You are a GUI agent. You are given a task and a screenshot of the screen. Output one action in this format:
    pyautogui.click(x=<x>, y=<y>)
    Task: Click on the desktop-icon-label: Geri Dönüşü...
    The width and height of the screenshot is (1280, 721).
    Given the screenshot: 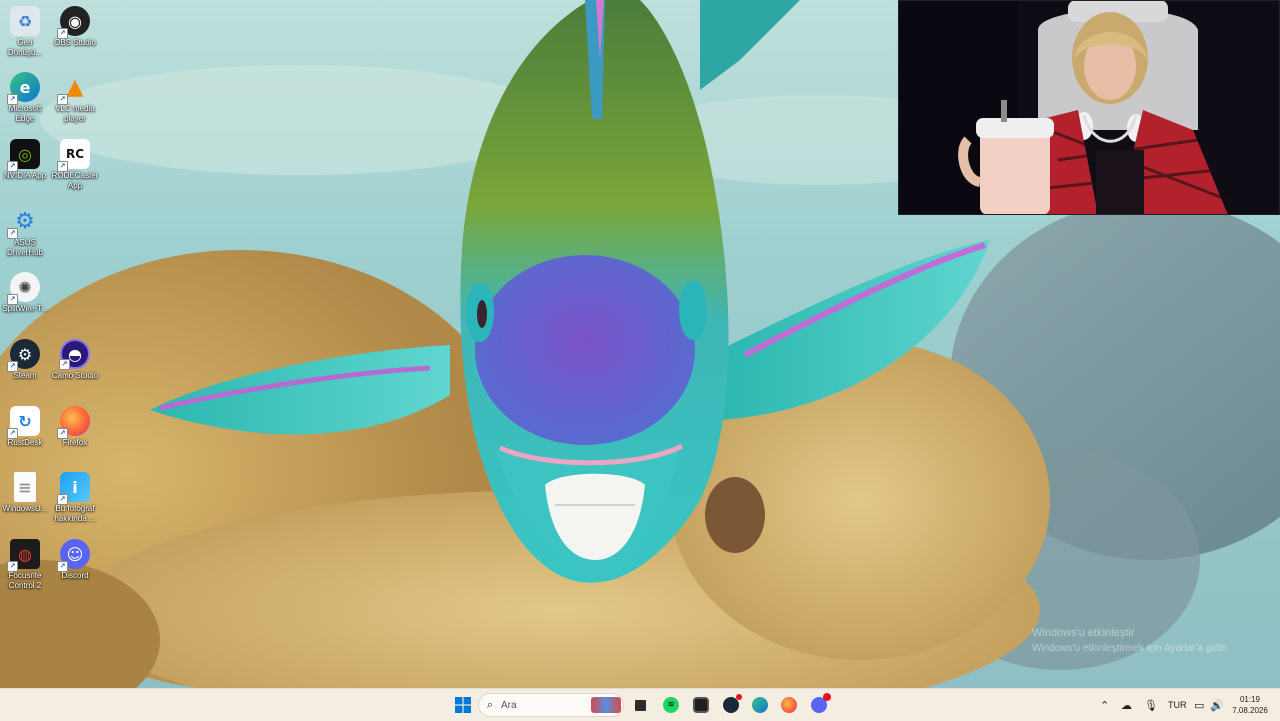 What is the action you would take?
    pyautogui.click(x=25, y=47)
    